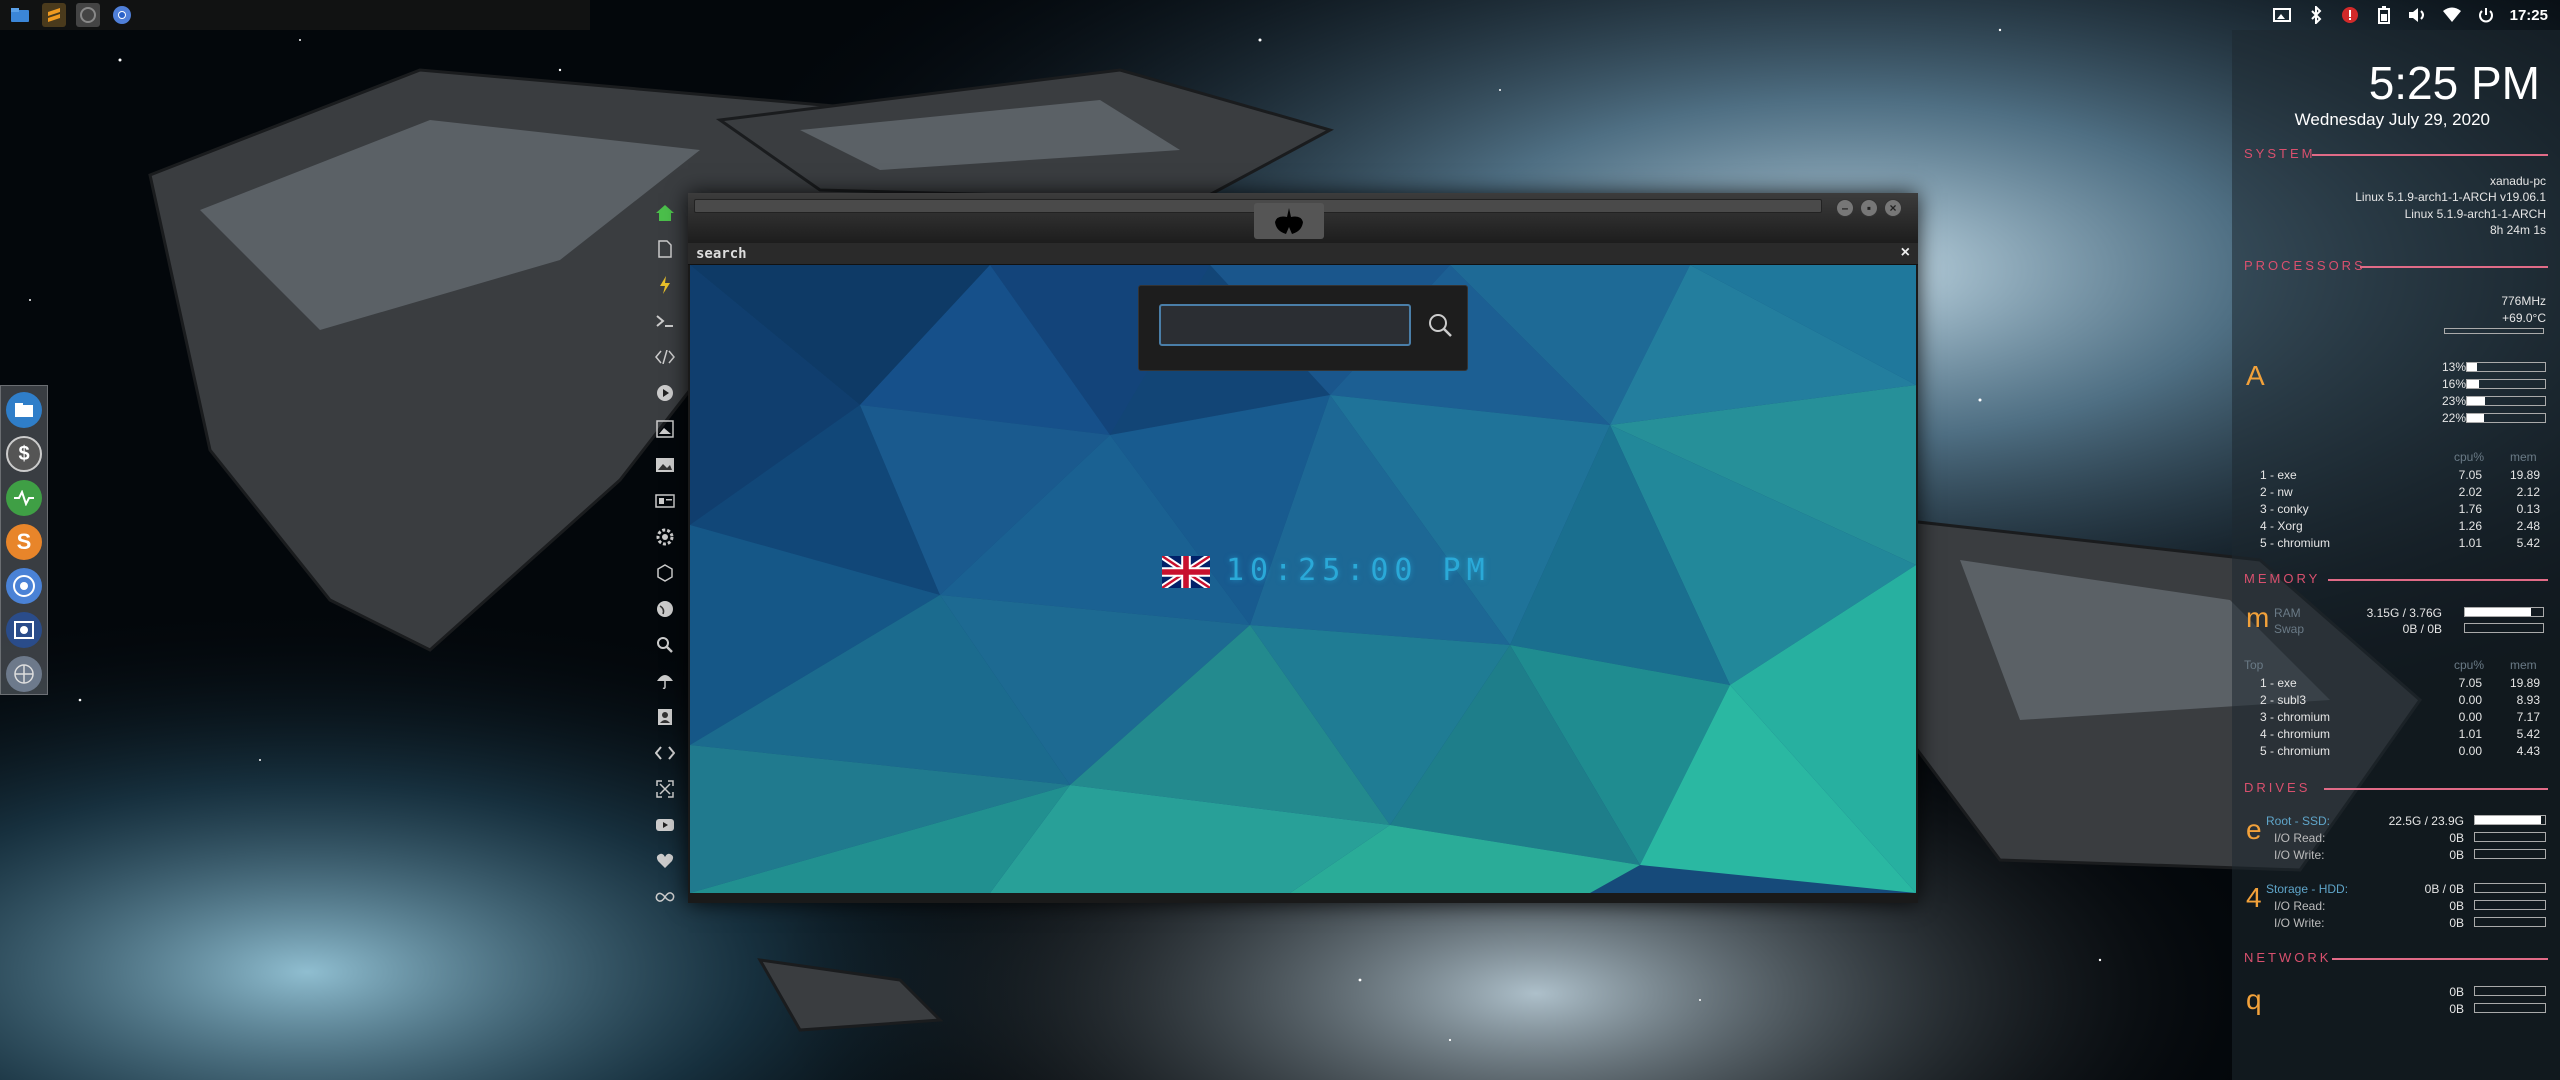  I want to click on activity-monitor-icon, so click(24, 498).